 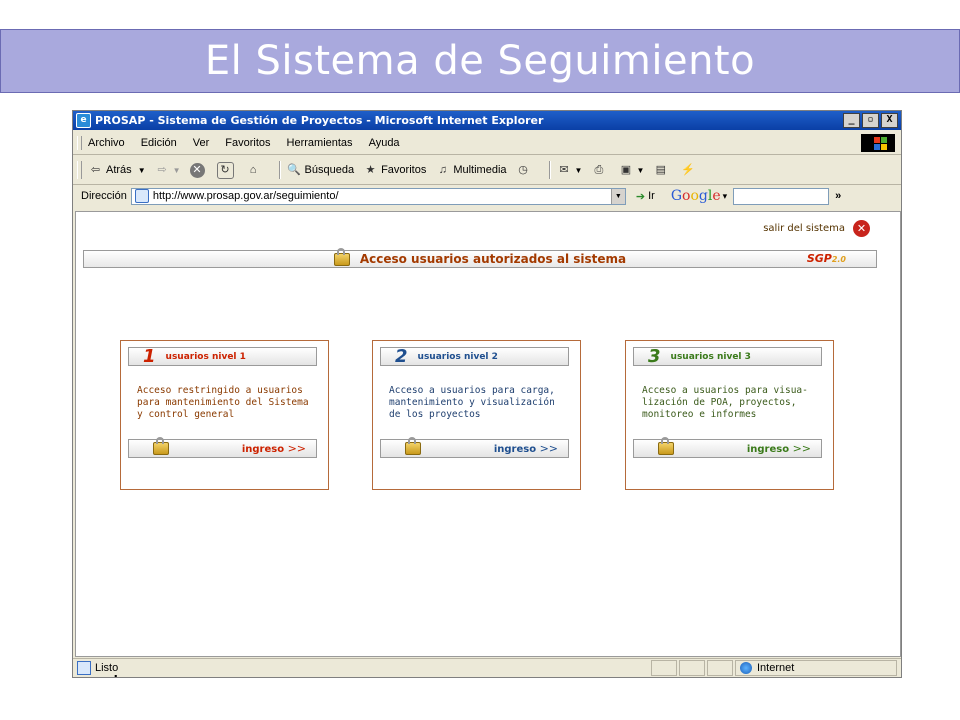 What do you see at coordinates (570, 170) in the screenshot?
I see `mail-button: ✉ ▼` at bounding box center [570, 170].